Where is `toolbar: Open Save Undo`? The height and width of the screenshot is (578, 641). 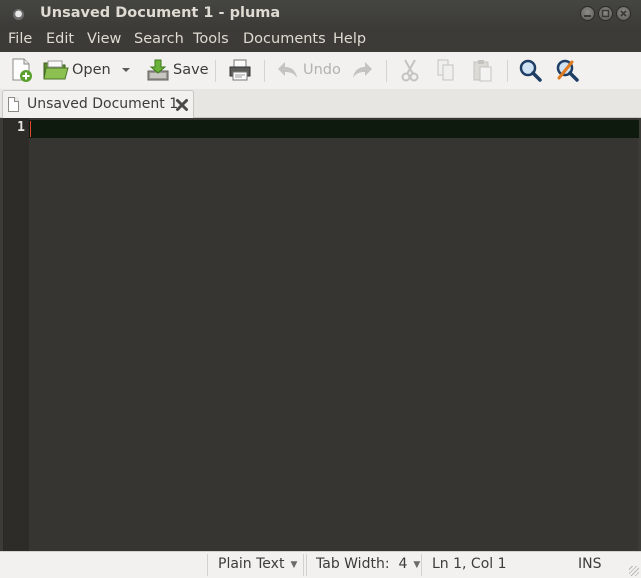 toolbar: Open Save Undo is located at coordinates (320, 70).